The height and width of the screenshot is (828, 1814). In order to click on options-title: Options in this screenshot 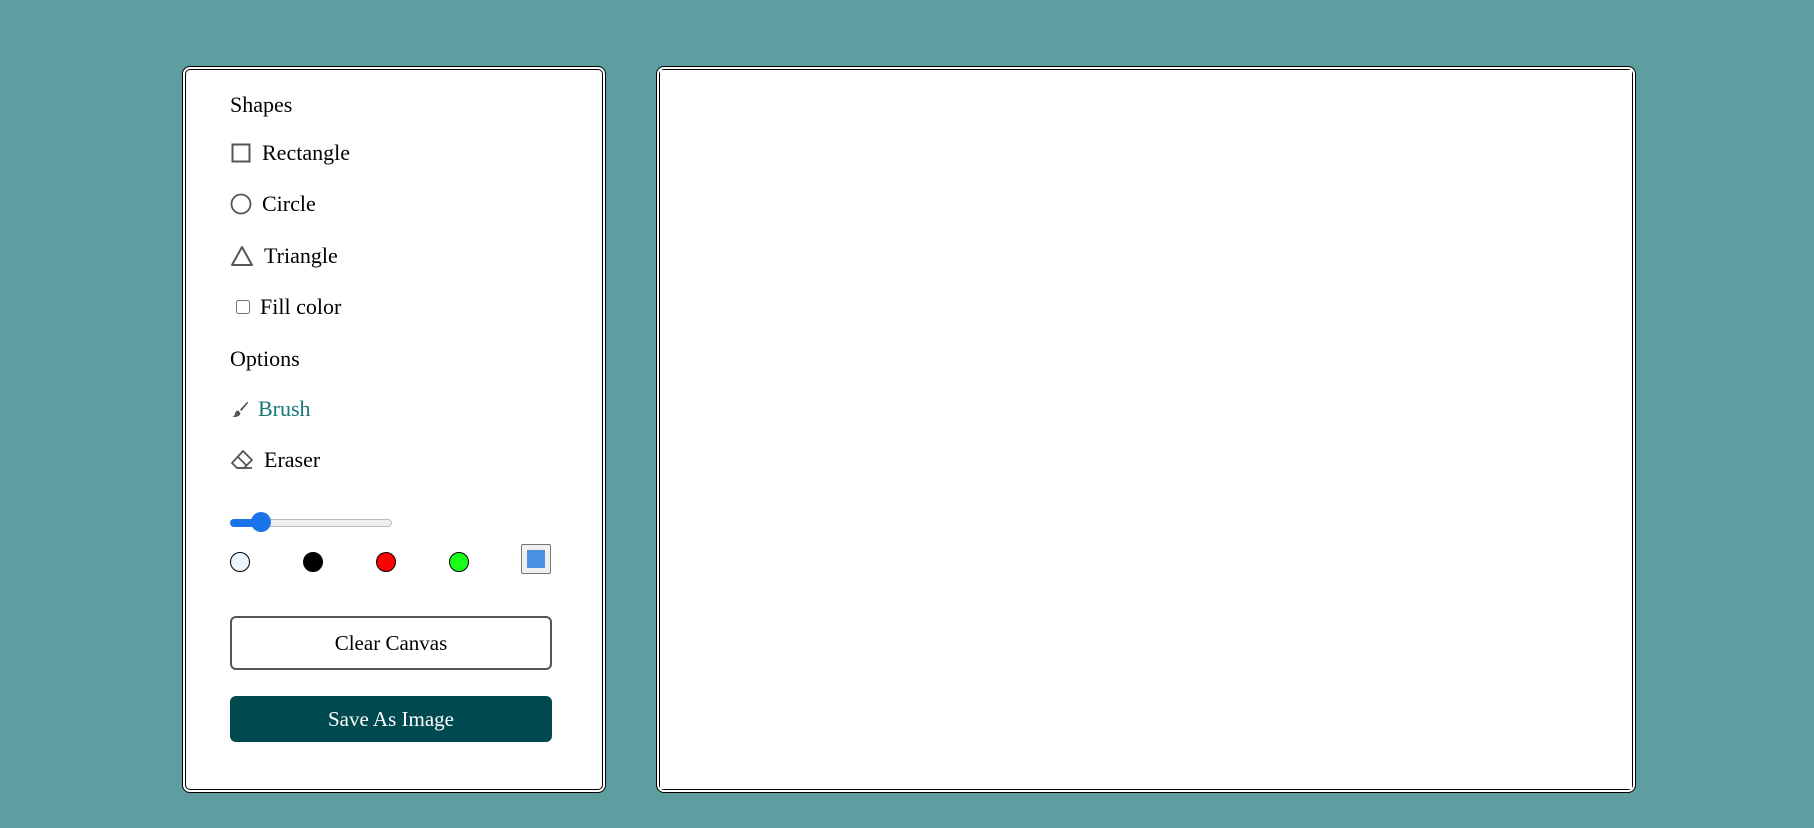, I will do `click(265, 358)`.